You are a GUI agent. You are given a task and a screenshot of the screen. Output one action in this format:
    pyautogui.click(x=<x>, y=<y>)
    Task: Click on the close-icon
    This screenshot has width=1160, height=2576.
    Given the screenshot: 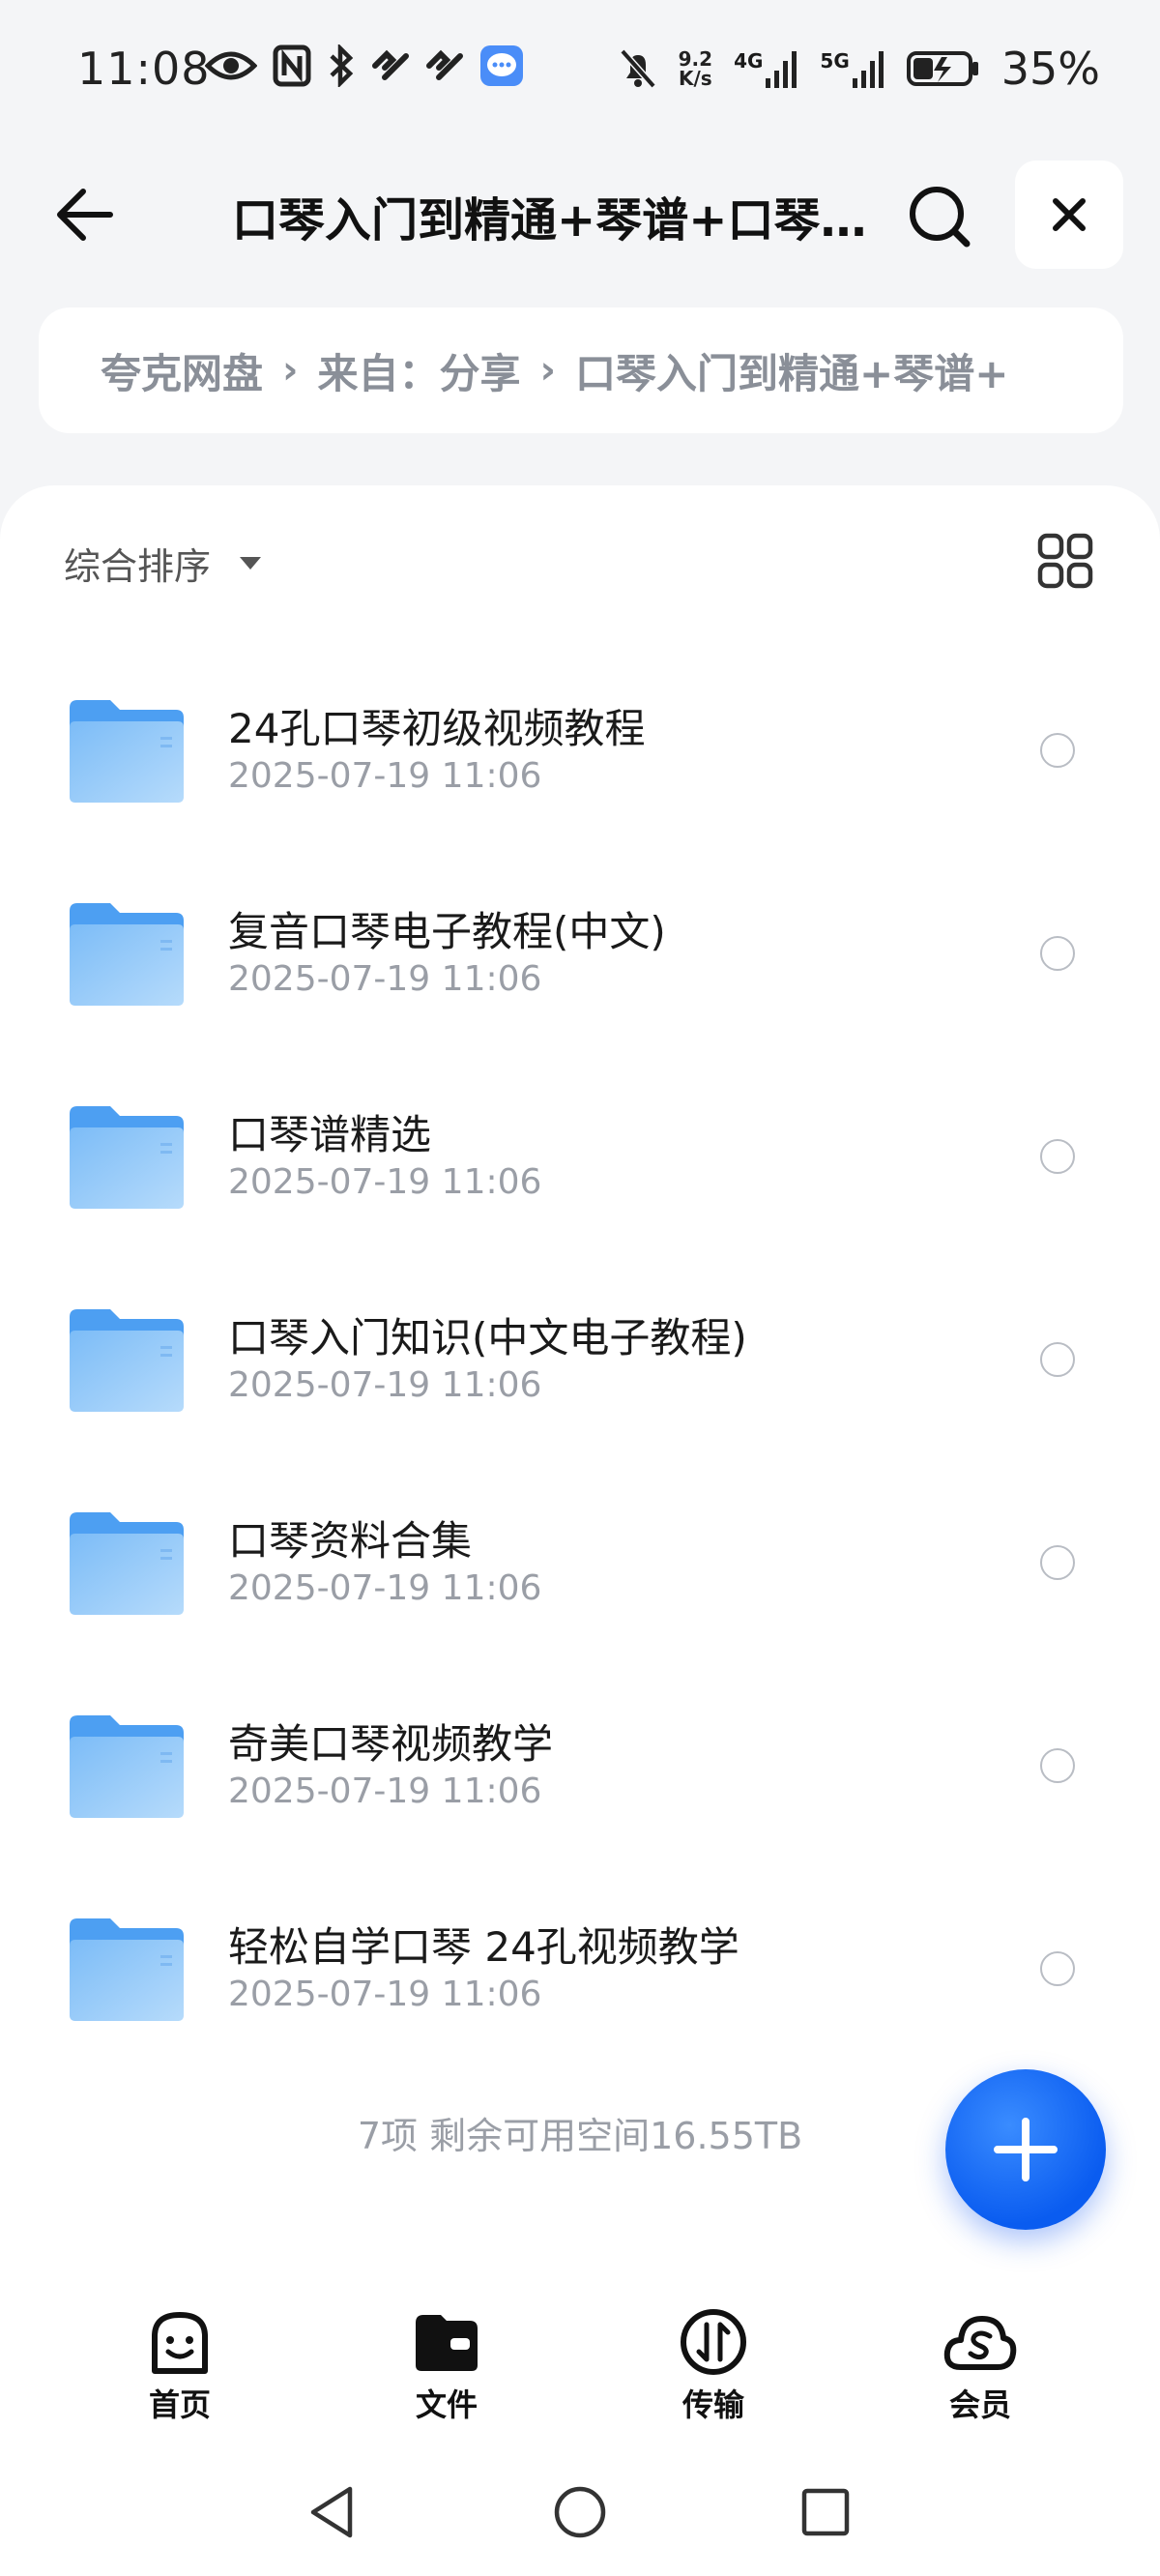 What is the action you would take?
    pyautogui.click(x=1069, y=214)
    